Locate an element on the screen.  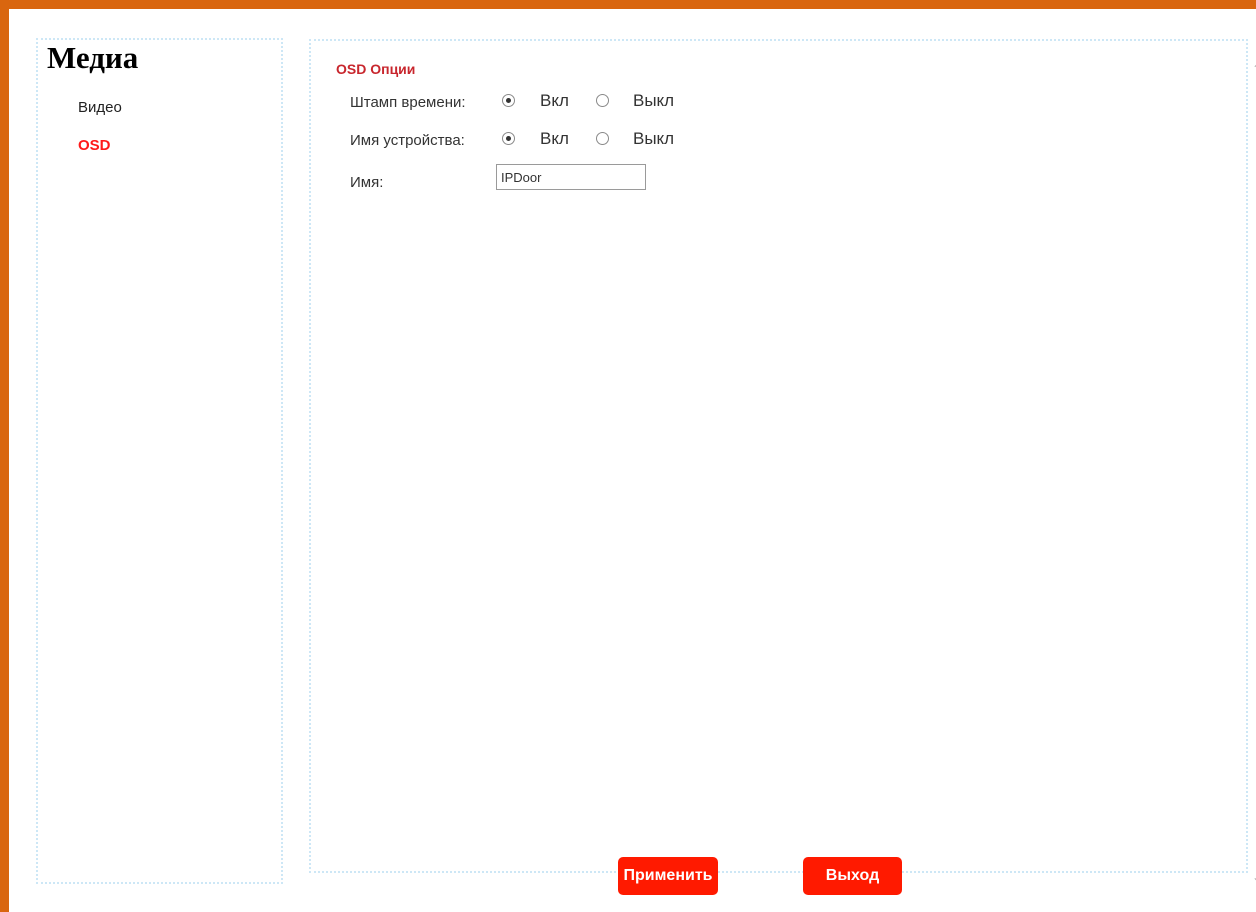
sidebar-item-osd: OSD is located at coordinates (94, 146).